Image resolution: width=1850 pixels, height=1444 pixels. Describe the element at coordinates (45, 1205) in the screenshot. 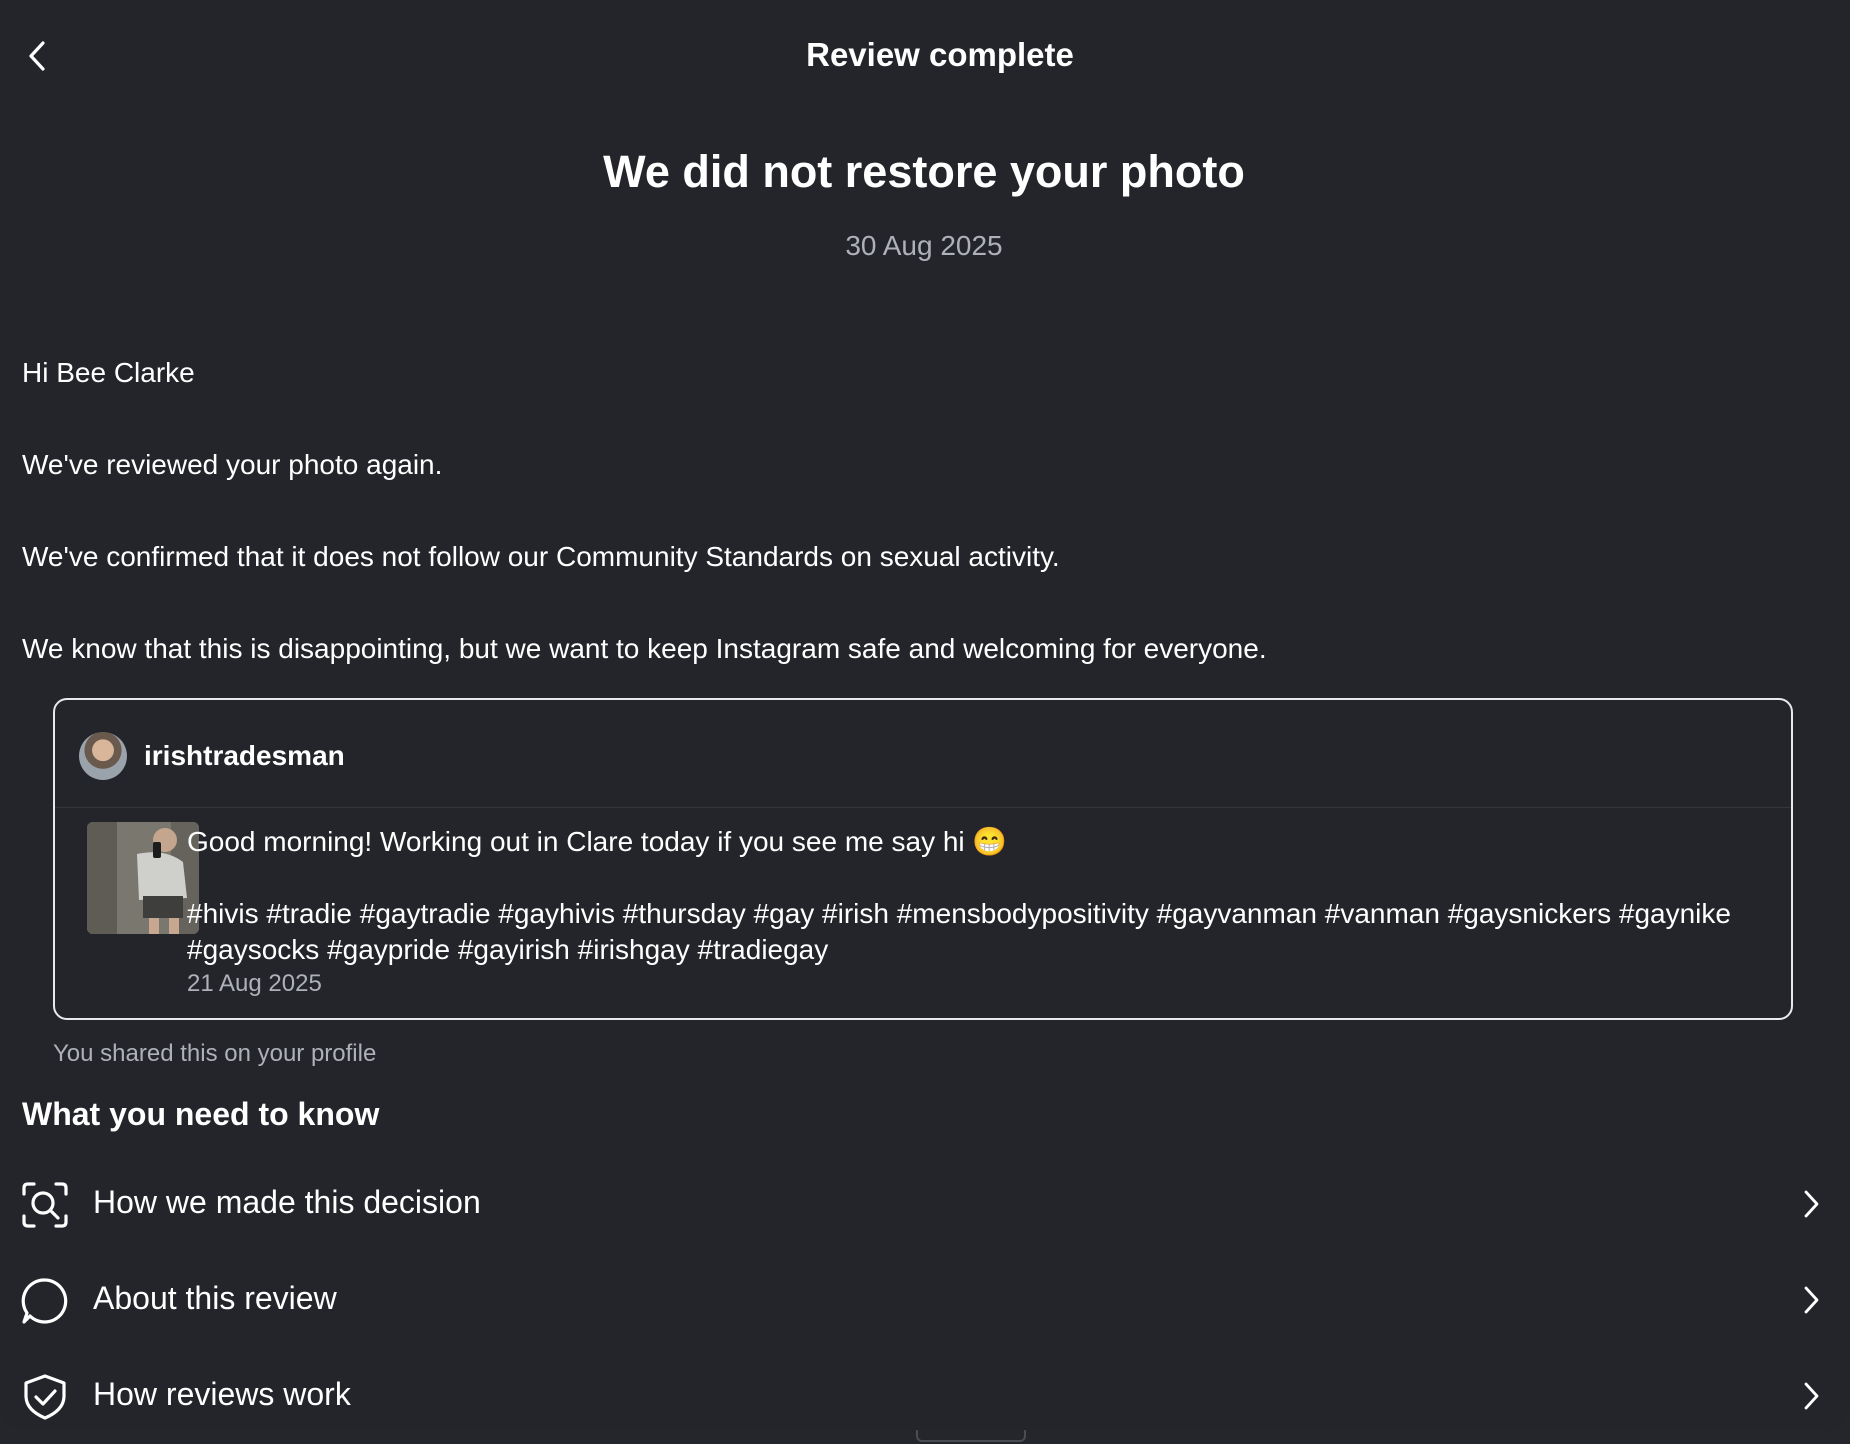

I see `search-scan-icon` at that location.